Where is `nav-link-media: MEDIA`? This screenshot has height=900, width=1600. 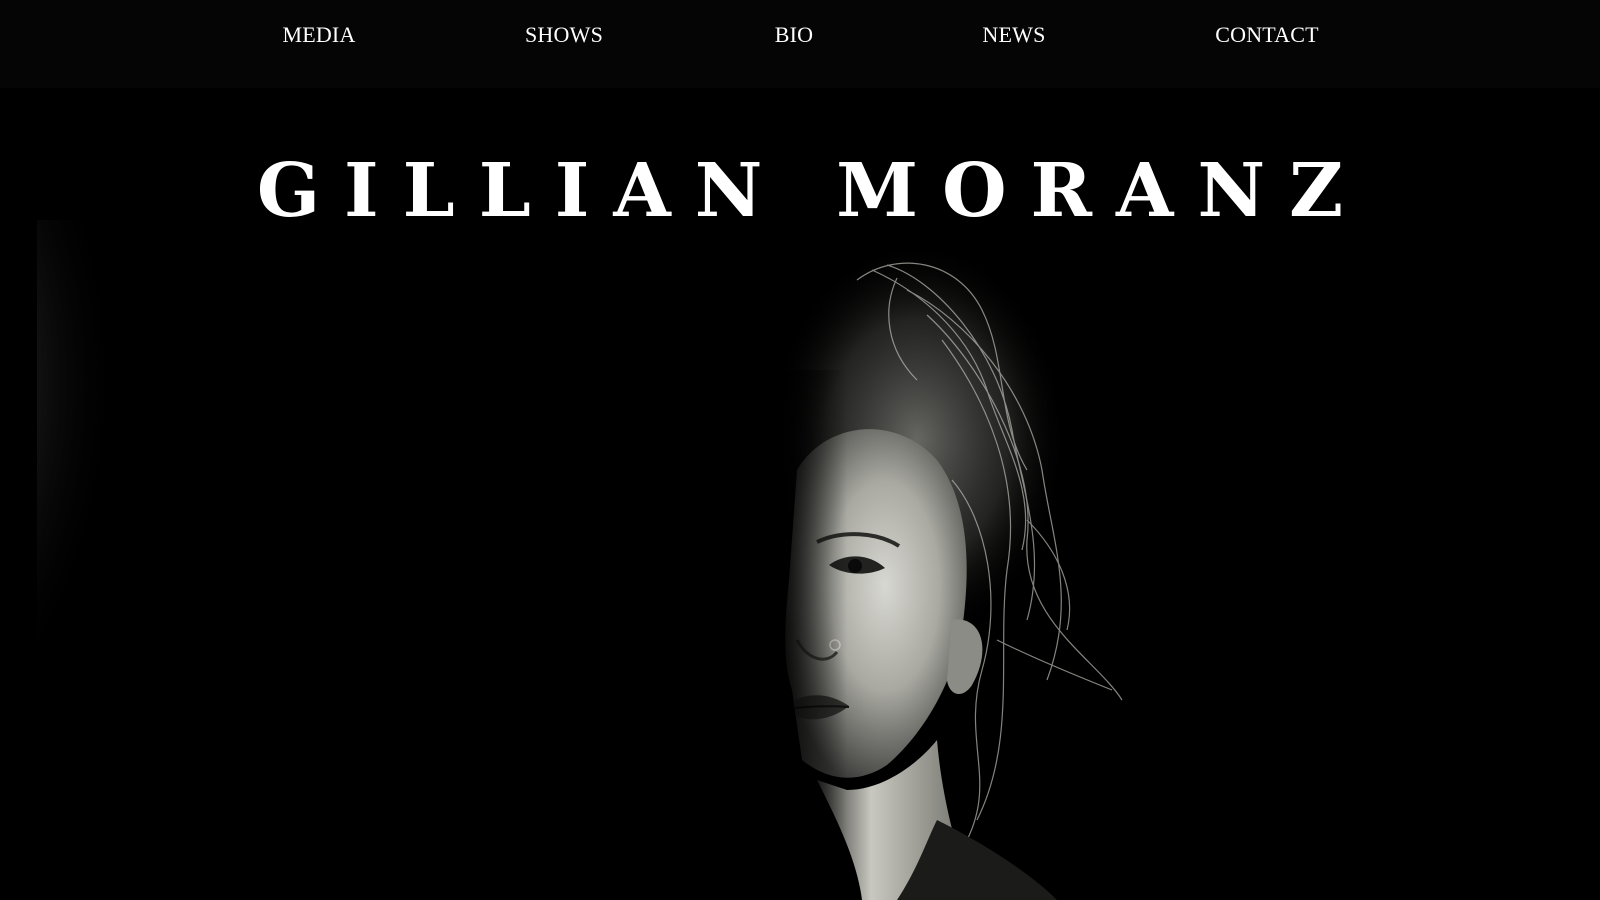 nav-link-media: MEDIA is located at coordinates (318, 35).